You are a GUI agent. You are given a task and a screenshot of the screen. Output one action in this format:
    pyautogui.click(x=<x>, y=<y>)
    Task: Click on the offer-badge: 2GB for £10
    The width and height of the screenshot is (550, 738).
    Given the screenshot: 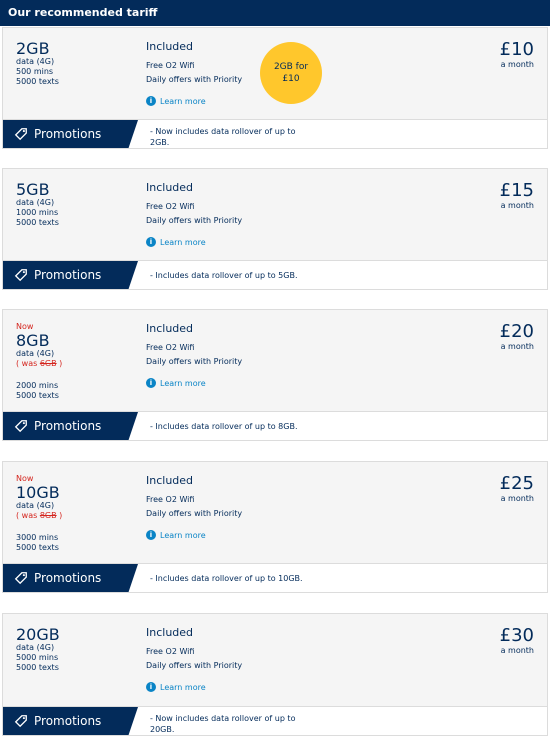 What is the action you would take?
    pyautogui.click(x=291, y=73)
    